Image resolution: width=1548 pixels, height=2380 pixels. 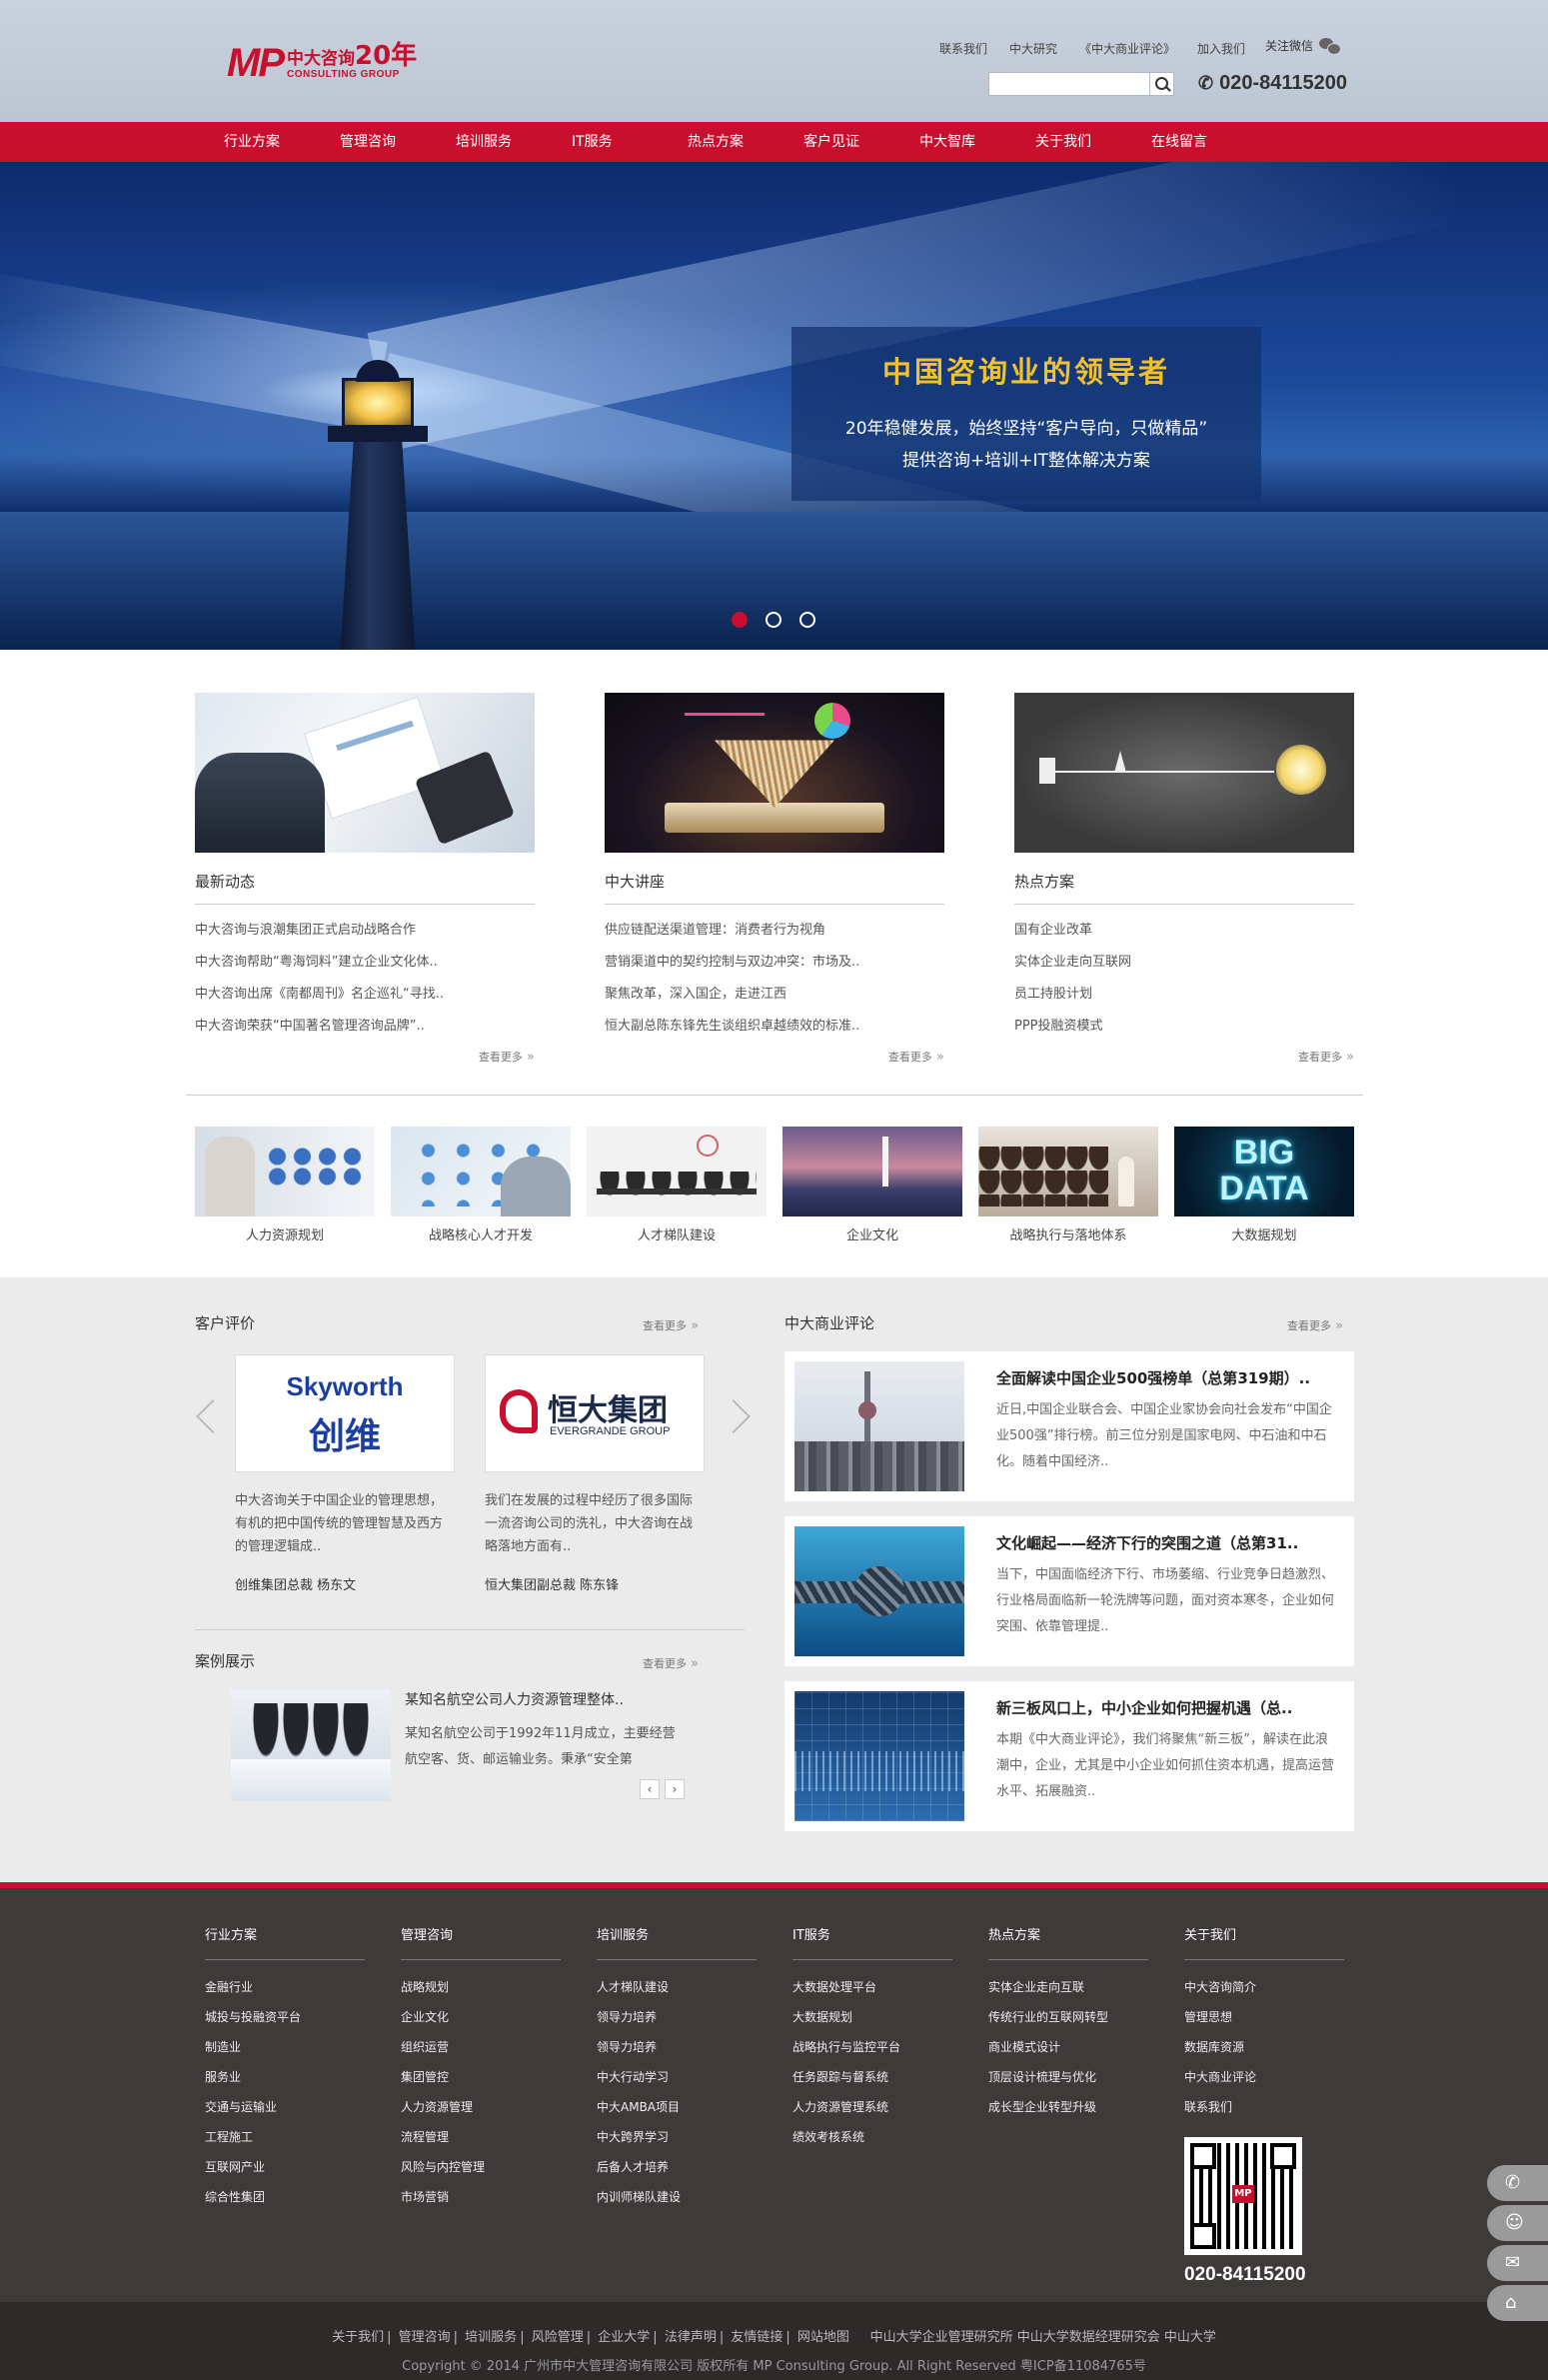 What do you see at coordinates (1190, 2337) in the screenshot?
I see `bottom-link: 中山大学` at bounding box center [1190, 2337].